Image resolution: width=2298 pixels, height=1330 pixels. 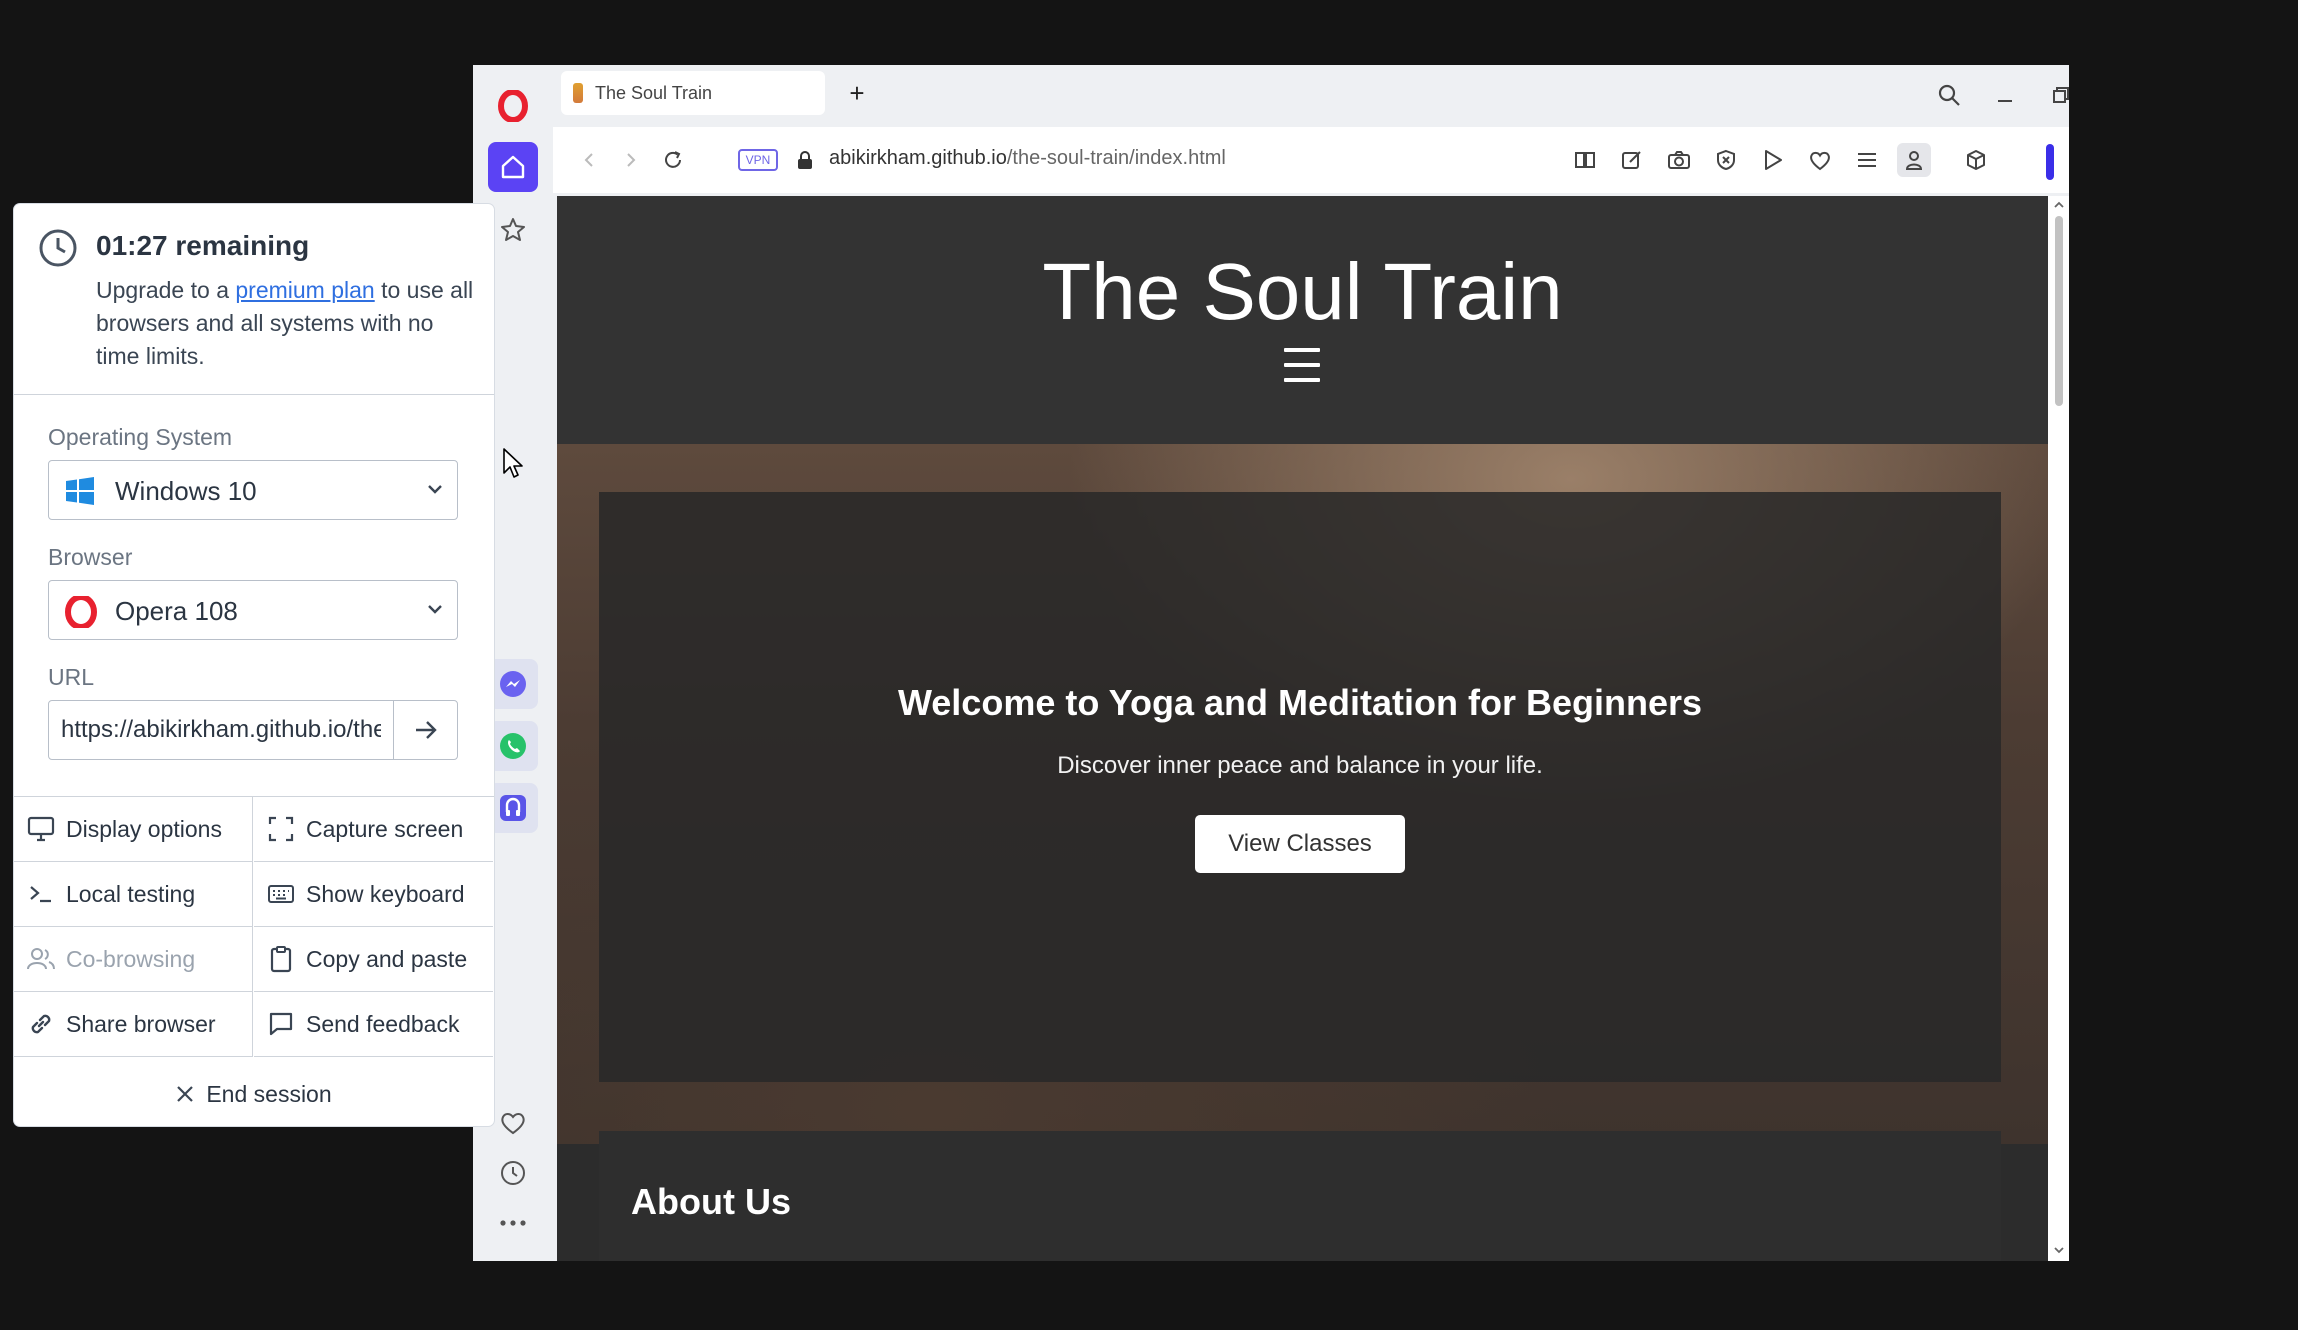 I want to click on os-select: Windows 10, so click(x=253, y=490).